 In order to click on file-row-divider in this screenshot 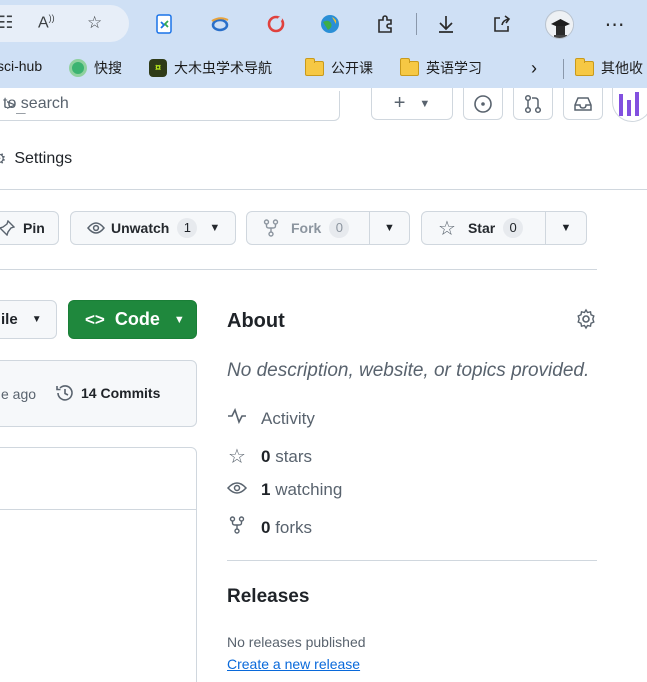, I will do `click(98, 509)`.